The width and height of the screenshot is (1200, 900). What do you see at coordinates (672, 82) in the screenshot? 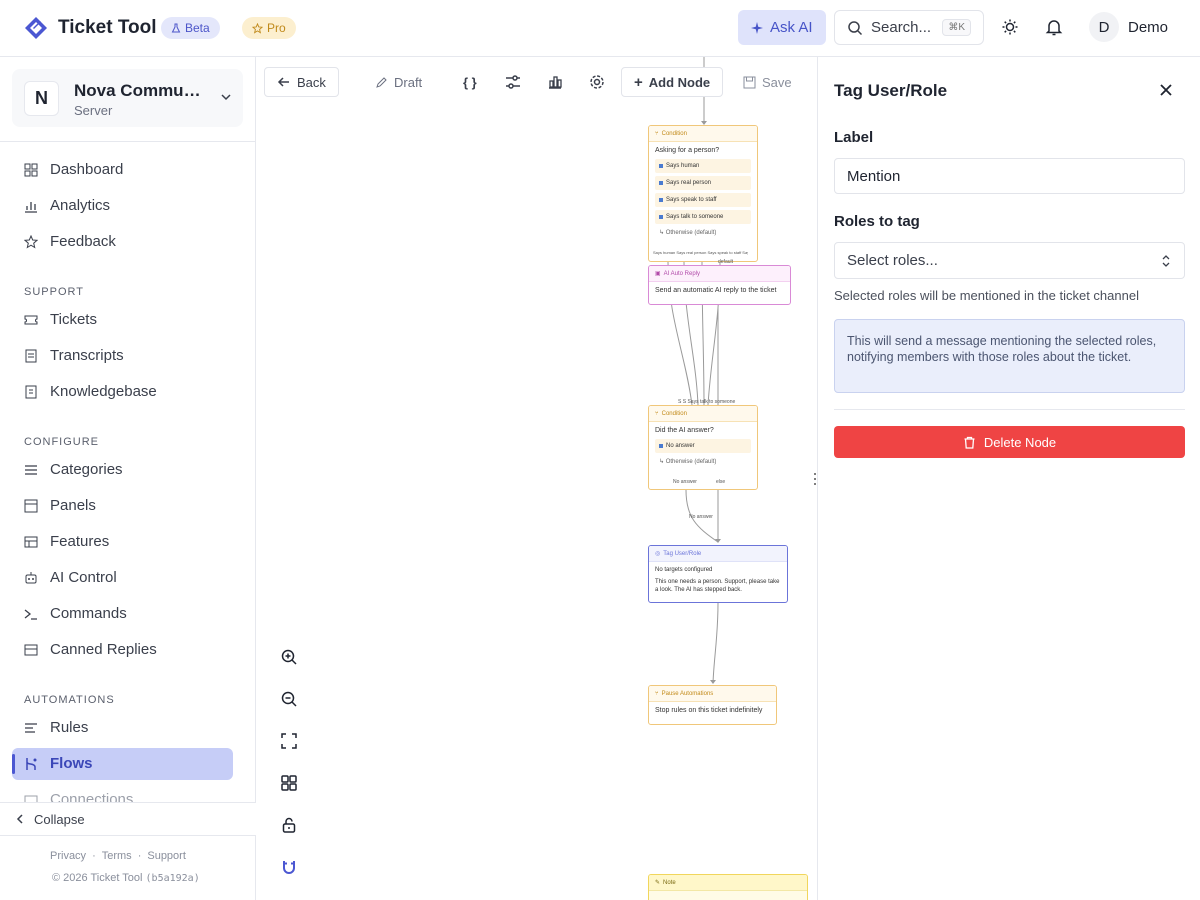
I see `add-node-button: + Add Node` at bounding box center [672, 82].